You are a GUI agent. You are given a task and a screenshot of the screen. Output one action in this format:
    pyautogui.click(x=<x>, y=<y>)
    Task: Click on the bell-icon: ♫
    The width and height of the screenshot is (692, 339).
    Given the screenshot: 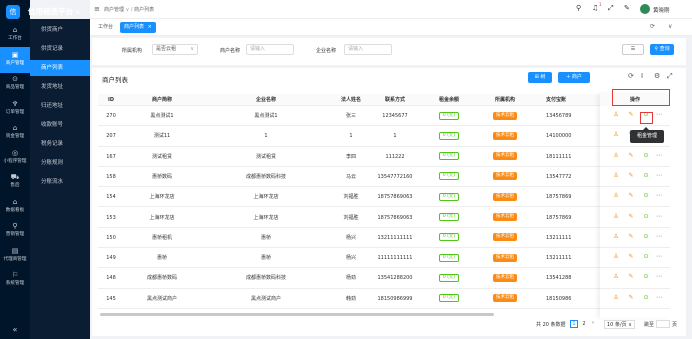 What is the action you would take?
    pyautogui.click(x=595, y=8)
    